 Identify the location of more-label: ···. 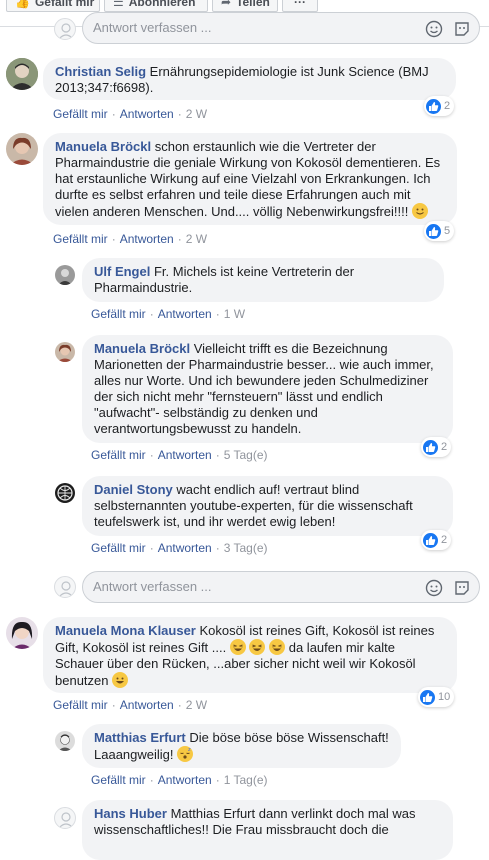
(300, 4).